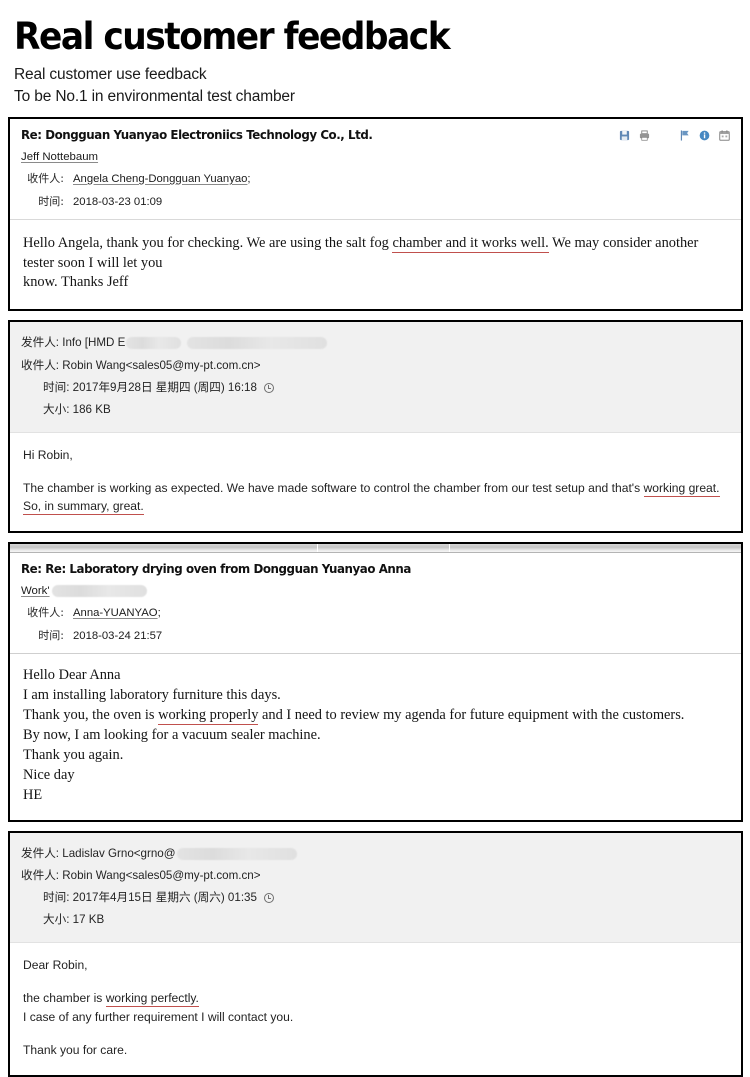 The width and height of the screenshot is (750, 1077). Describe the element at coordinates (49, 774) in the screenshot. I see `body-text: Nice day` at that location.